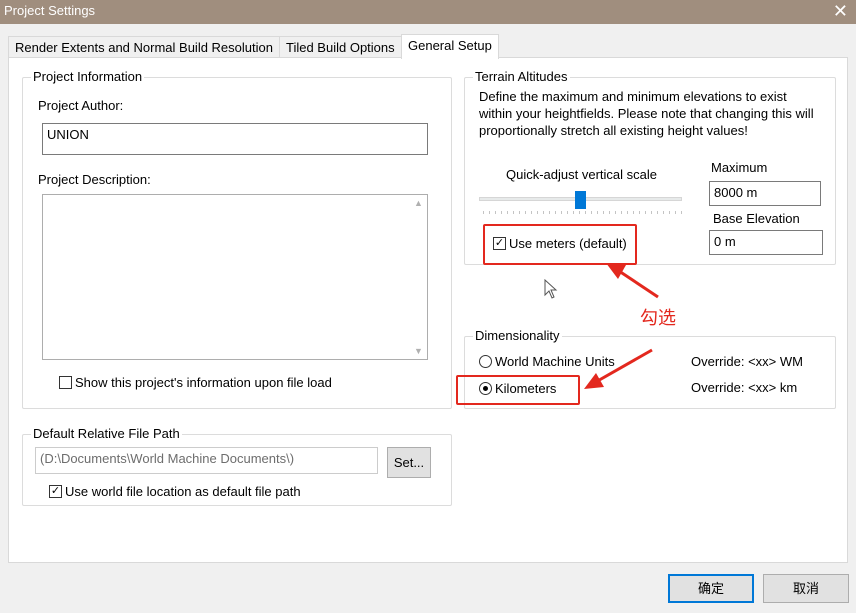  Describe the element at coordinates (711, 588) in the screenshot. I see `ok-button: 确定` at that location.